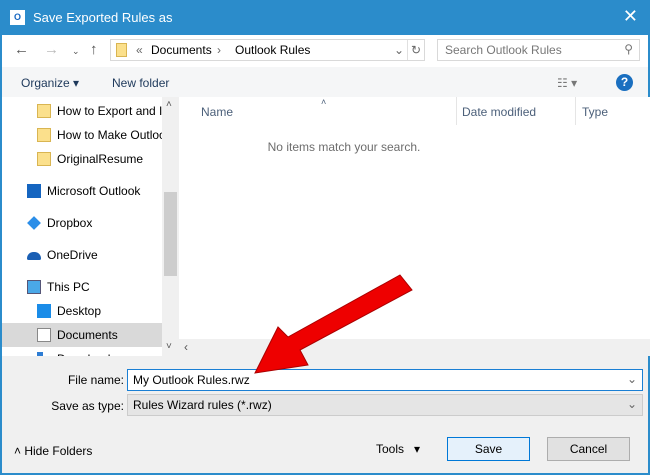 This screenshot has width=650, height=475. I want to click on hide-folders-label: Hide Folders, so click(58, 451).